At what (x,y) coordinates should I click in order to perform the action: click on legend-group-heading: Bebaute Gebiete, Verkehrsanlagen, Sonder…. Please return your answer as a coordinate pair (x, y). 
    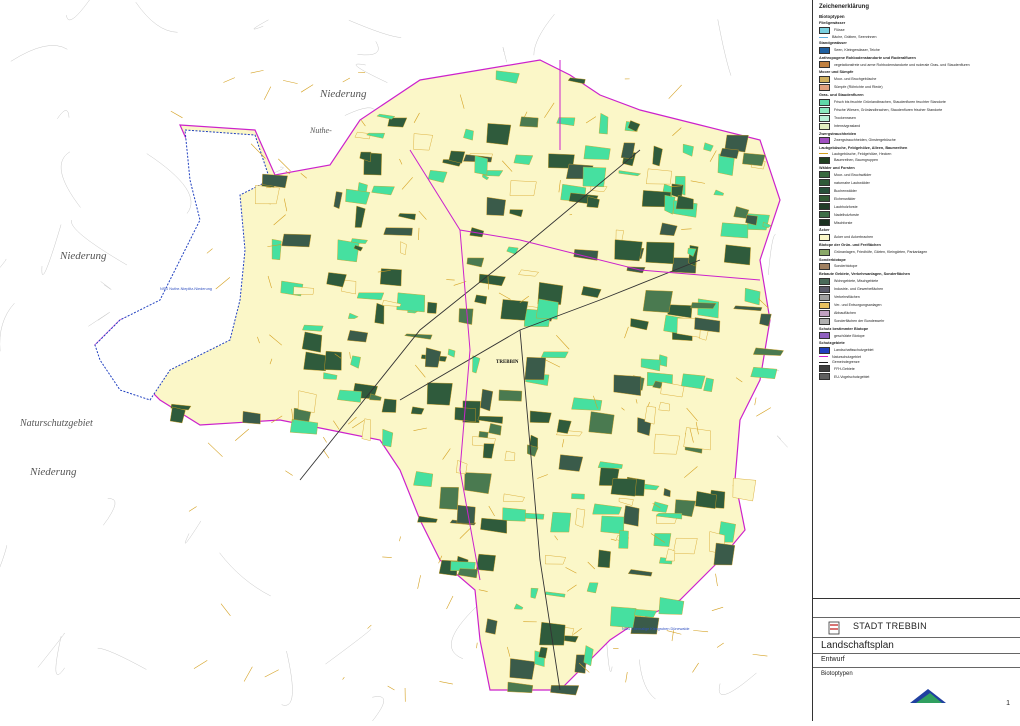
    Looking at the image, I should click on (916, 274).